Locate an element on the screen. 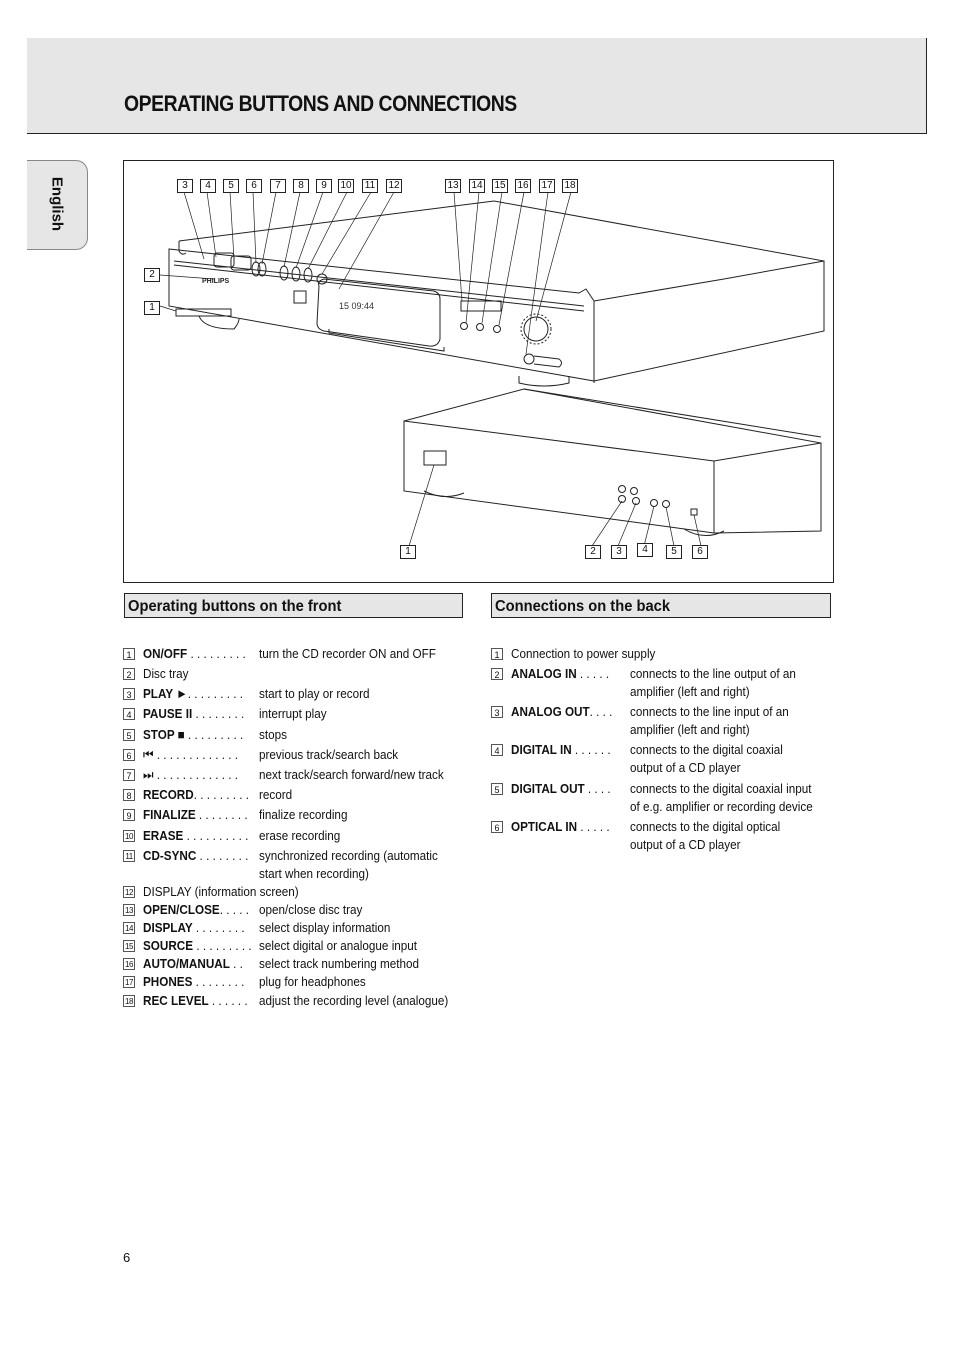 The height and width of the screenshot is (1351, 954). item-label: ⏮ . . . . . . . . . . . . . is located at coordinates (191, 754).